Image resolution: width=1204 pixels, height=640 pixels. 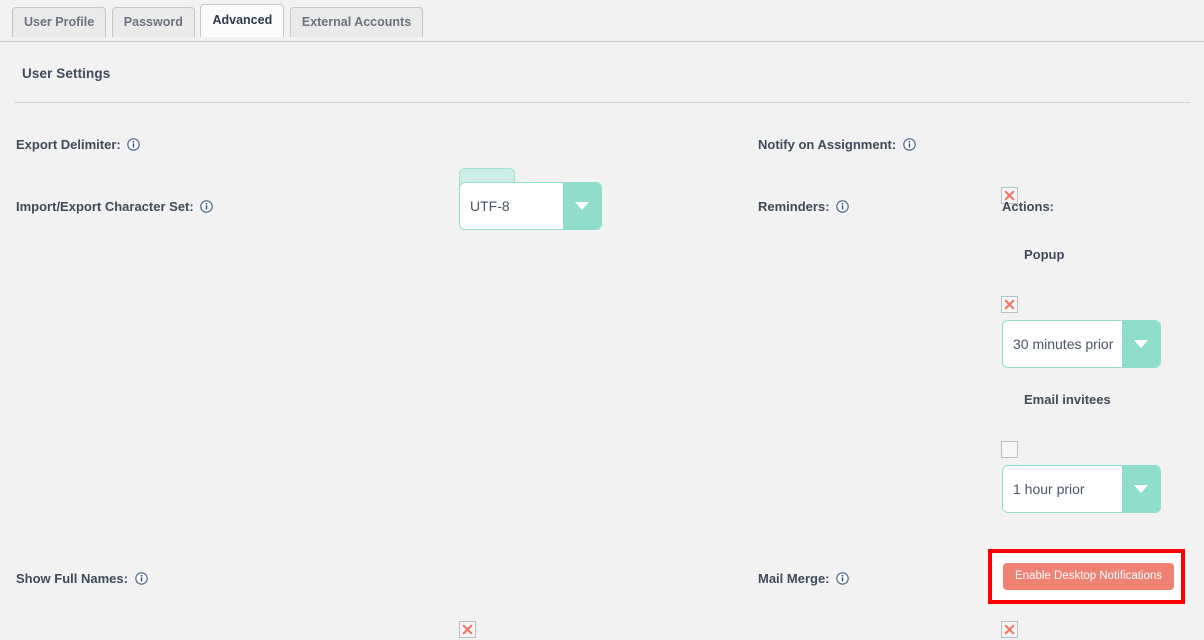 What do you see at coordinates (827, 144) in the screenshot?
I see `notify-on-assignment-label-text: Notify on Assignment:` at bounding box center [827, 144].